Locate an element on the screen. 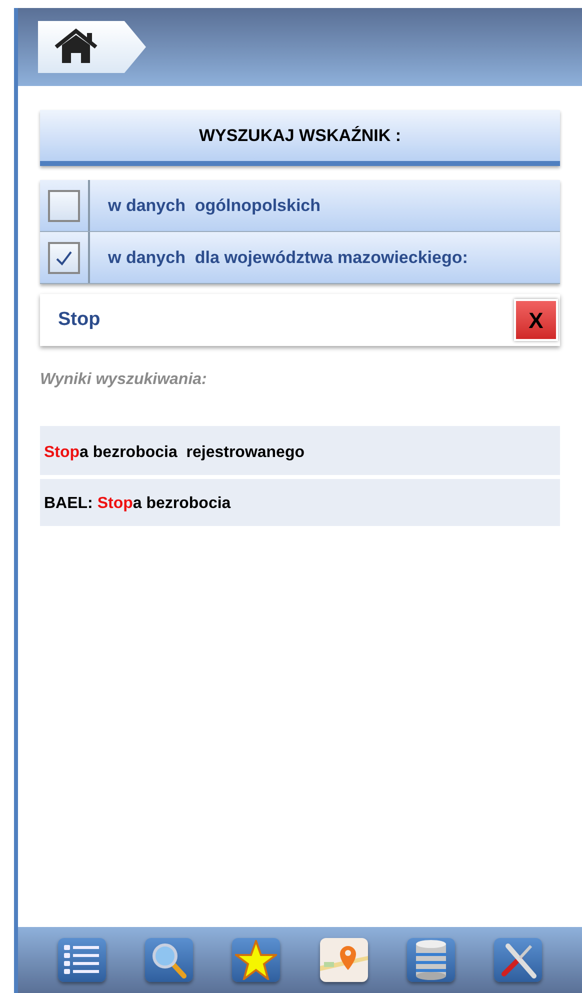 This screenshot has width=582, height=993. list-icon is located at coordinates (82, 960).